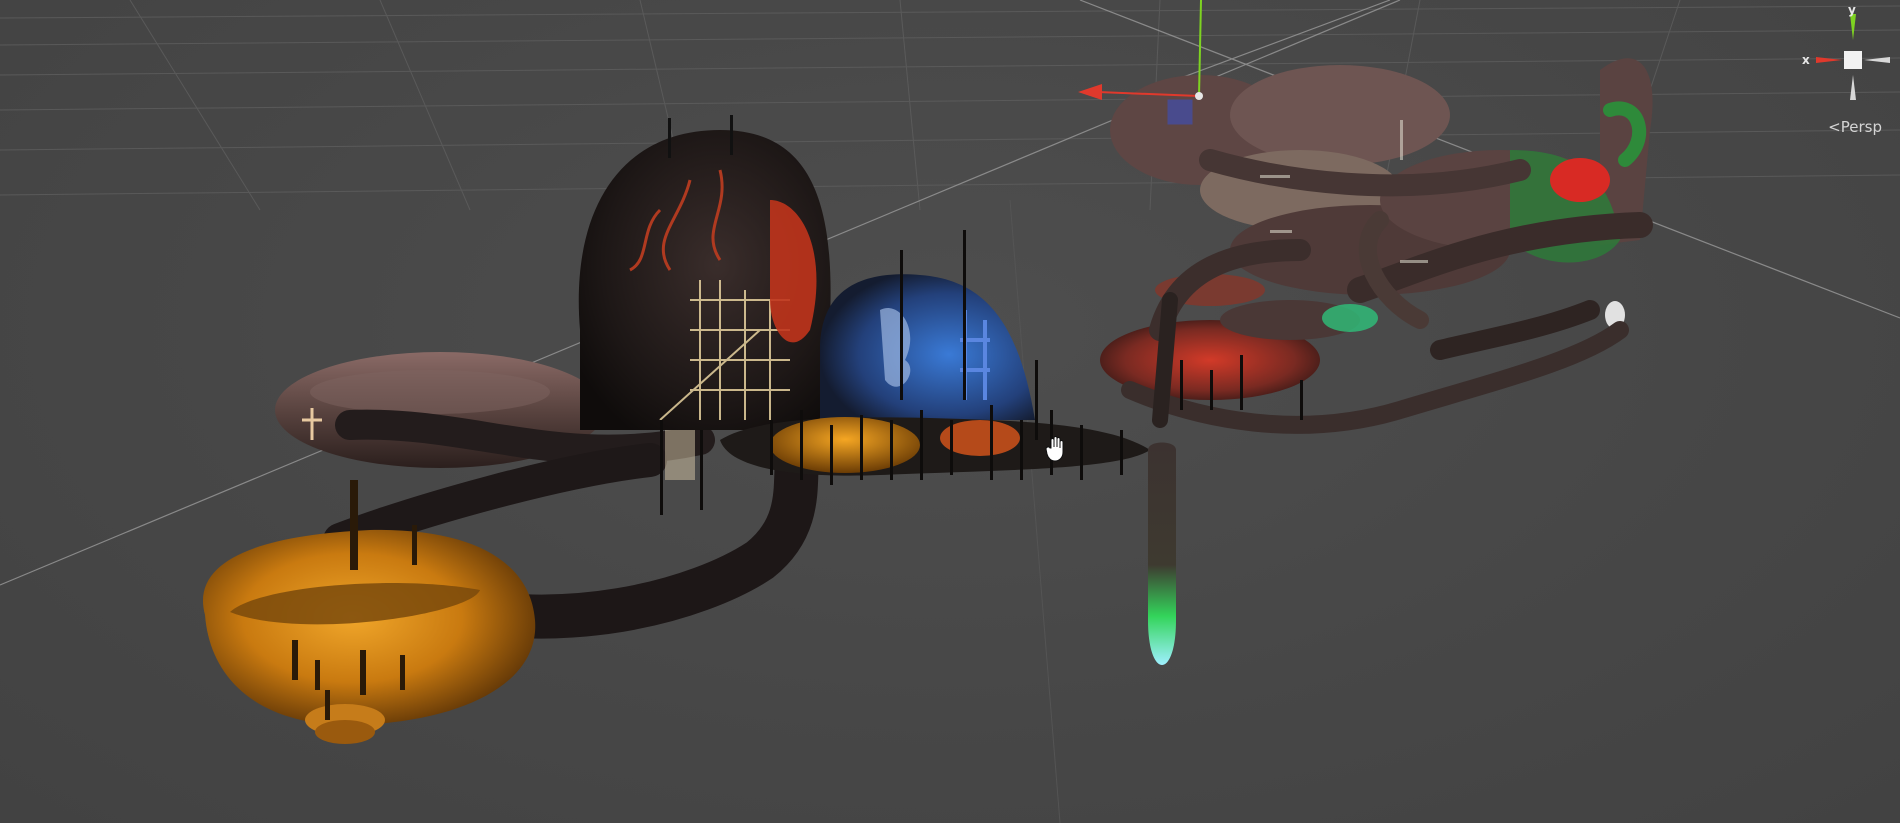 The height and width of the screenshot is (823, 1900). I want to click on gizmo-negx-cone, so click(1877, 60).